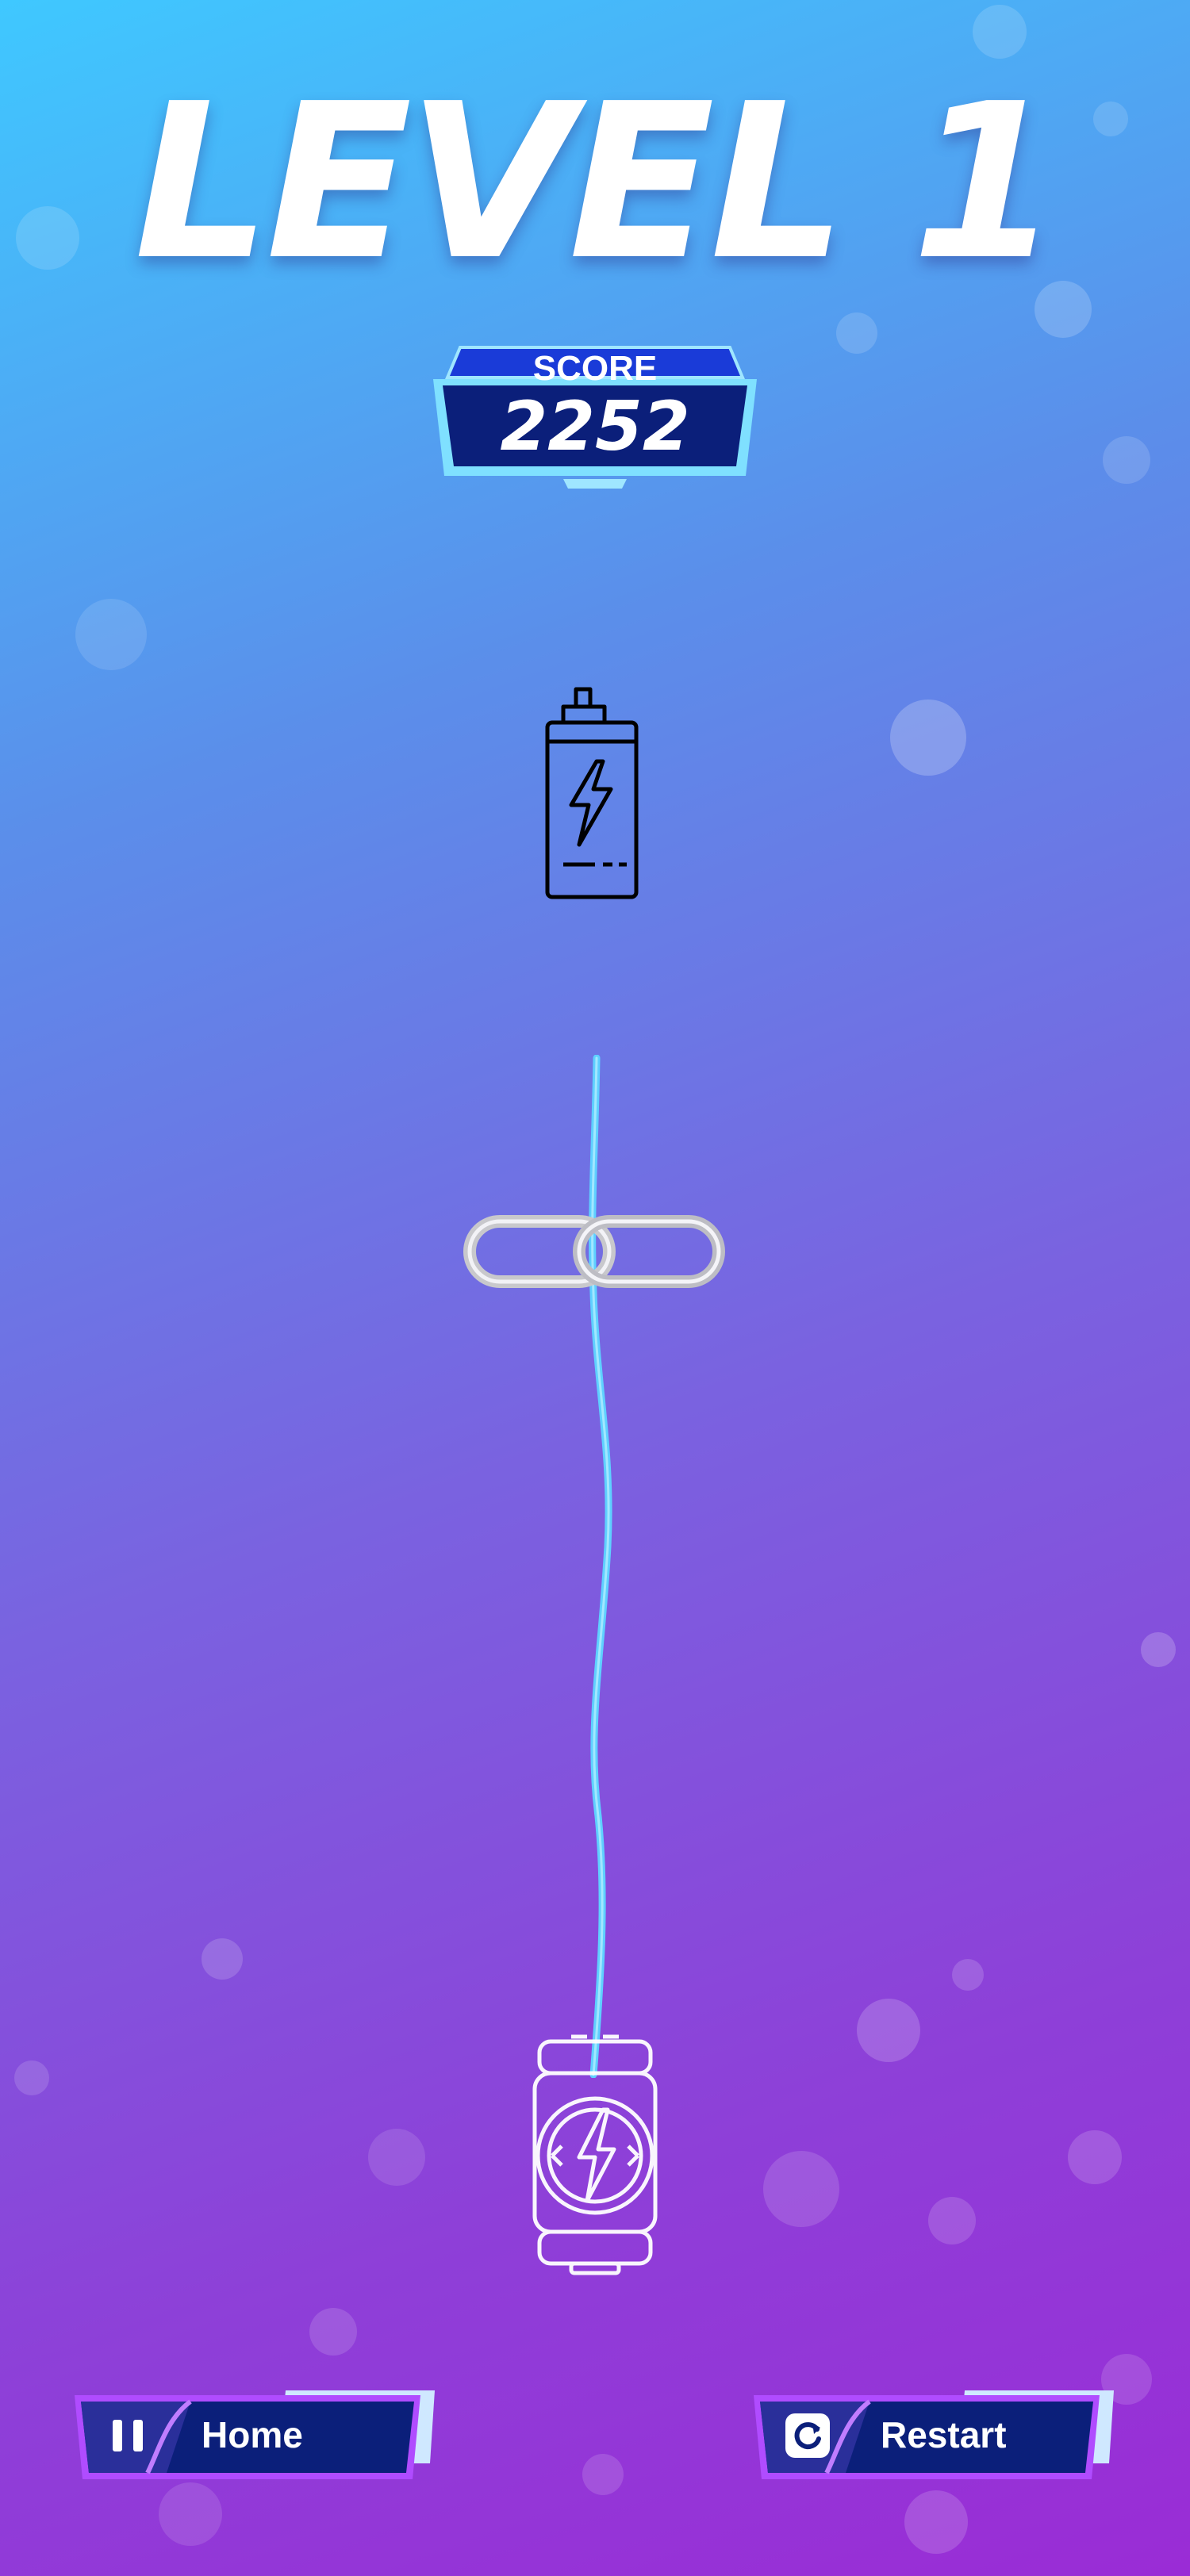 Image resolution: width=1190 pixels, height=2576 pixels. I want to click on restart-button: Restart, so click(932, 2435).